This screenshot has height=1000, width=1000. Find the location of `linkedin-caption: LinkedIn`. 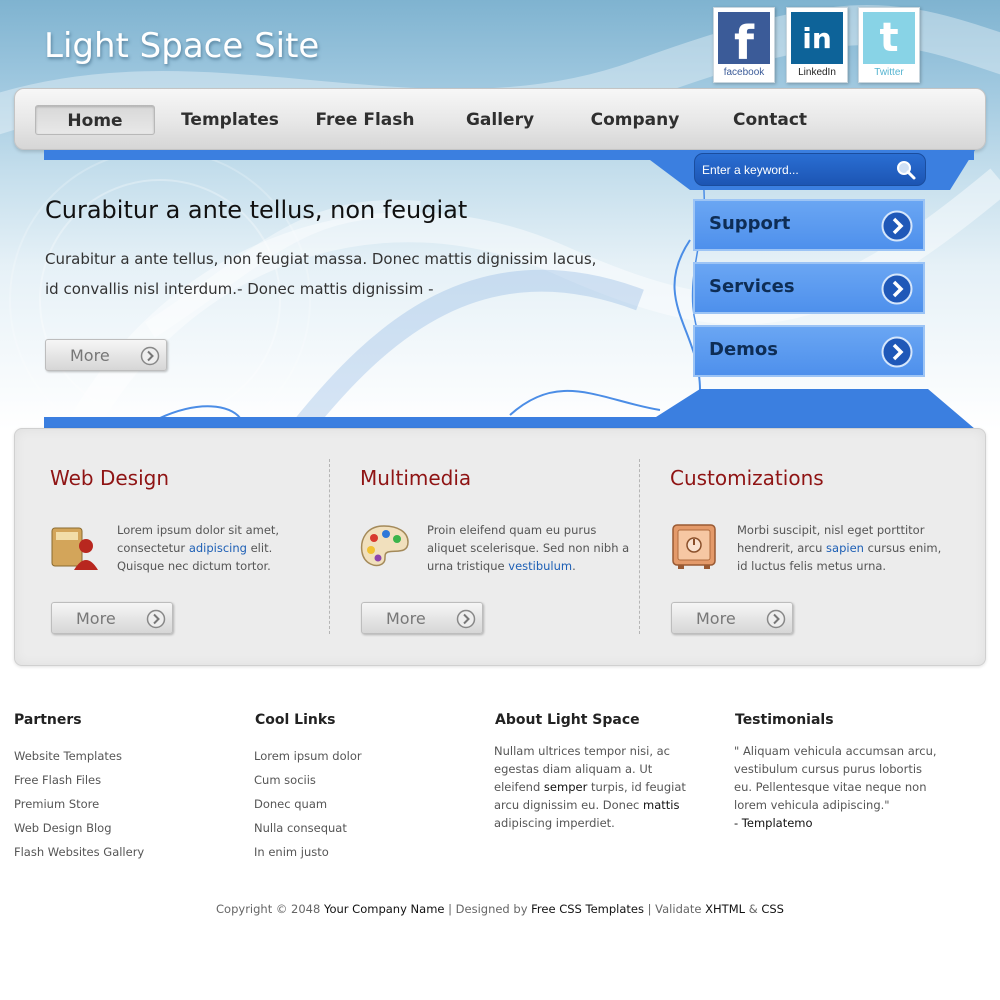

linkedin-caption: LinkedIn is located at coordinates (817, 72).